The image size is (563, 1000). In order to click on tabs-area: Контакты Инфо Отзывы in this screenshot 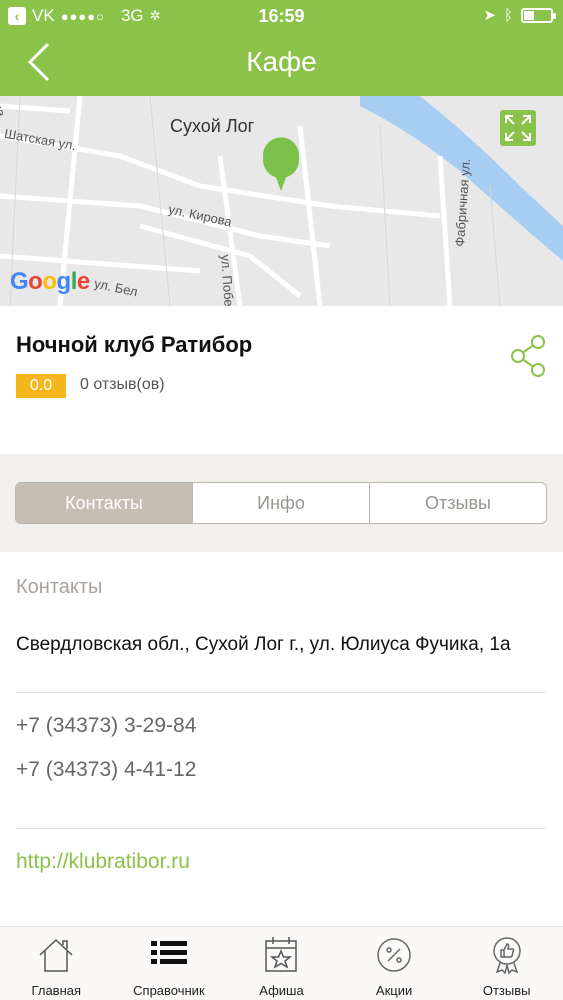, I will do `click(281, 503)`.